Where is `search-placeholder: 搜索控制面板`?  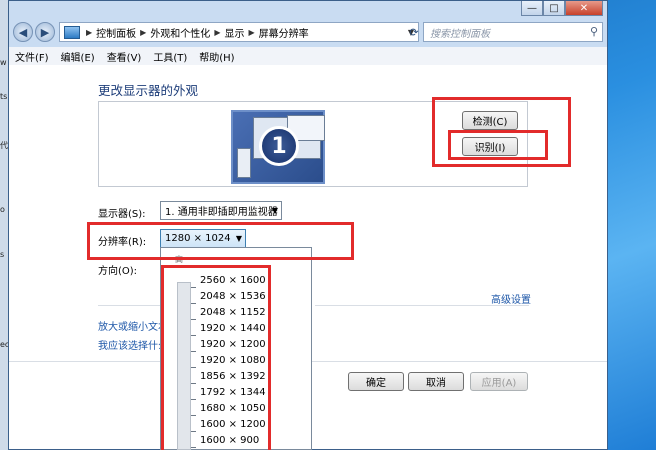
search-placeholder: 搜索控制面板 is located at coordinates (460, 34).